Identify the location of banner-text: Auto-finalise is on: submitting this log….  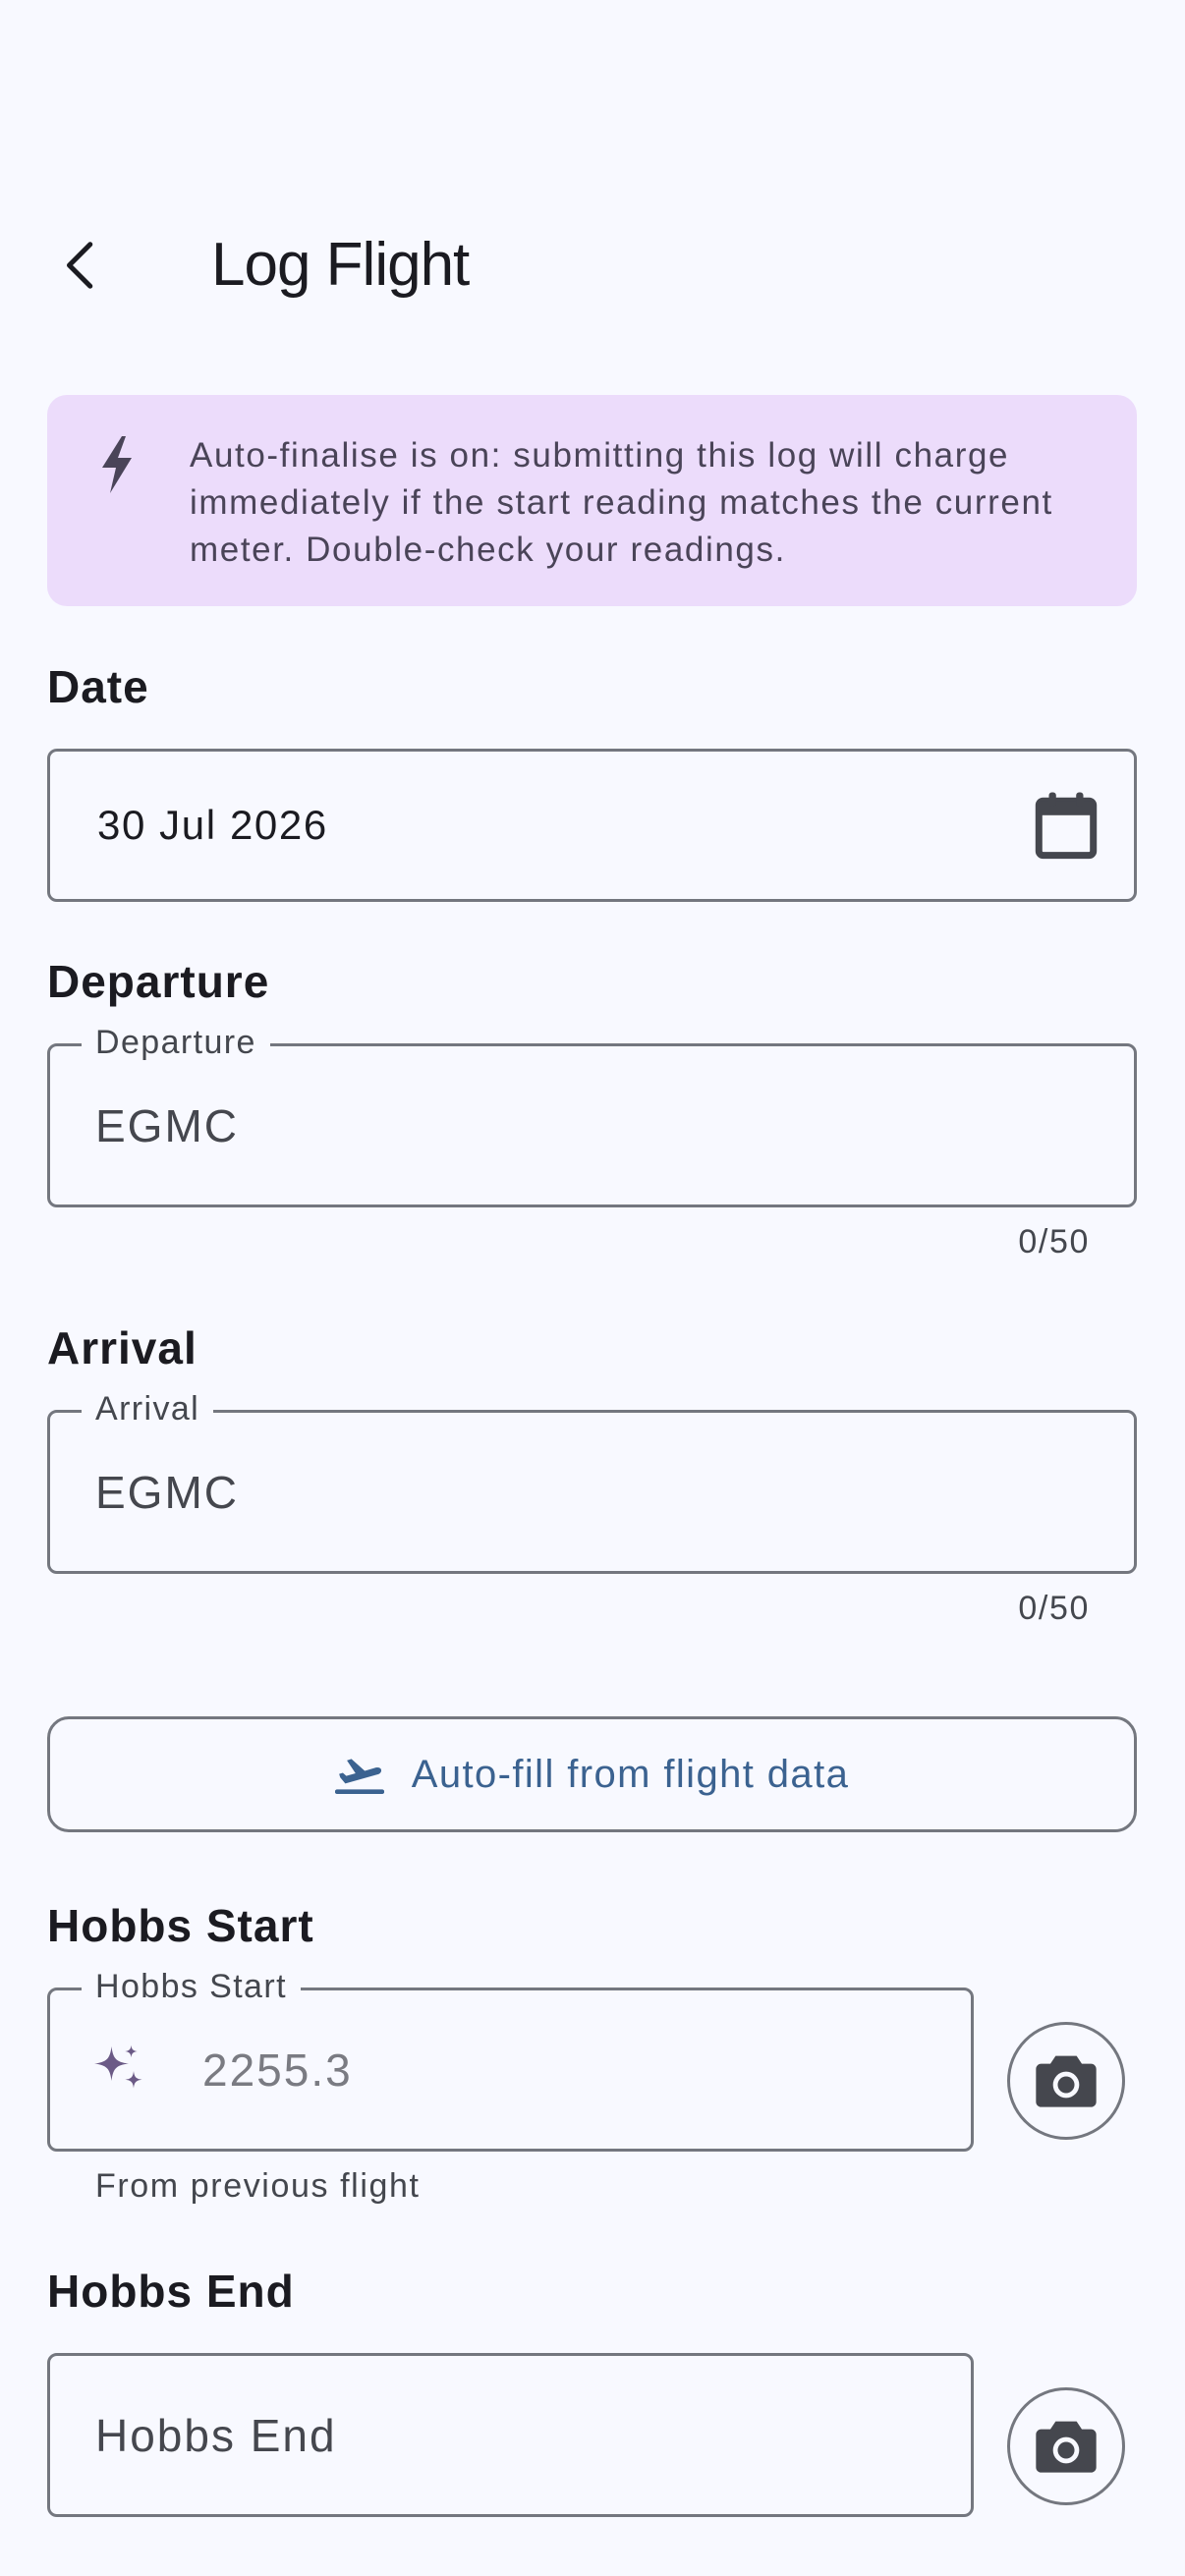
(622, 502).